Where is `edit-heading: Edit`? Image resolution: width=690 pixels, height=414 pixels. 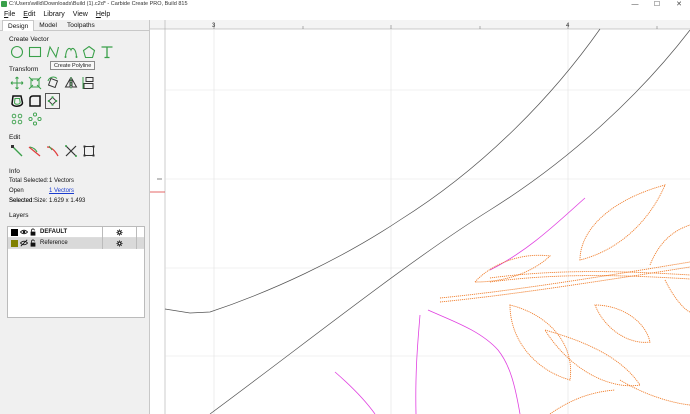 edit-heading: Edit is located at coordinates (15, 137).